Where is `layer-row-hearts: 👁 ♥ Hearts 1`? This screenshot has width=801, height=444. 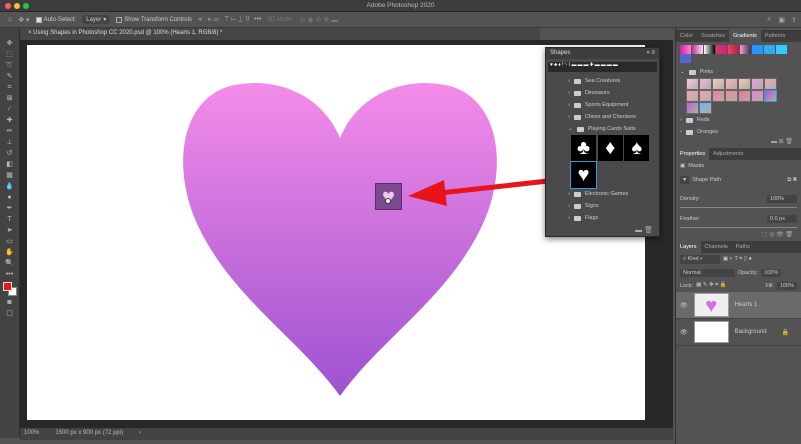 layer-row-hearts: 👁 ♥ Hearts 1 is located at coordinates (738, 305).